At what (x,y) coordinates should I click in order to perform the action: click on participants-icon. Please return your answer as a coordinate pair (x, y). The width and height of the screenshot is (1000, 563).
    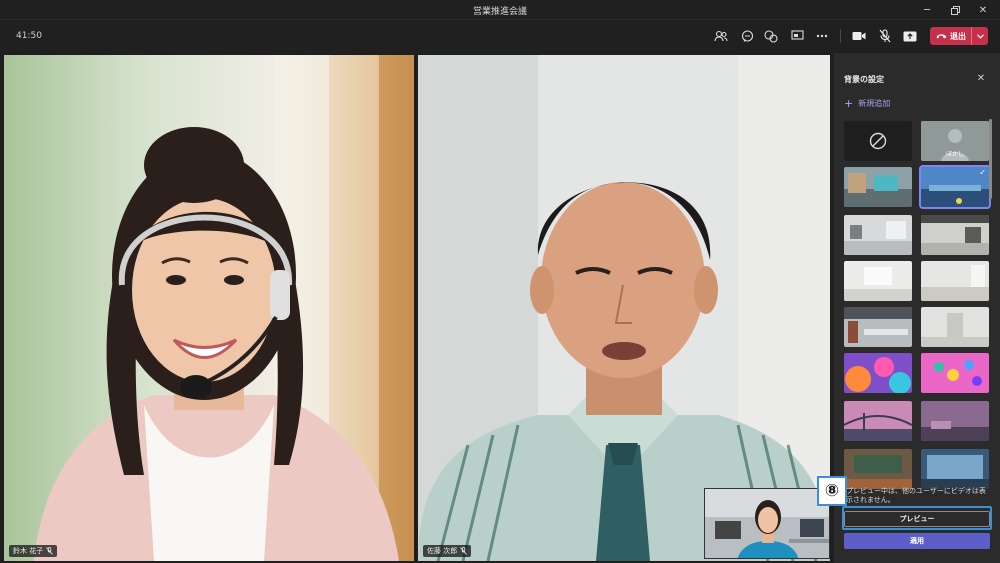
    Looking at the image, I should click on (721, 36).